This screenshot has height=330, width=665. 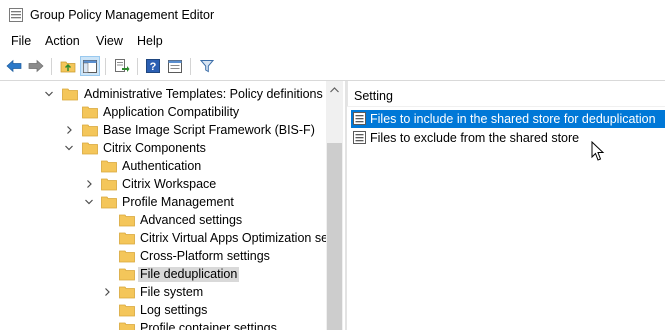 What do you see at coordinates (154, 148) in the screenshot?
I see `tree-item-label: Citrix Components` at bounding box center [154, 148].